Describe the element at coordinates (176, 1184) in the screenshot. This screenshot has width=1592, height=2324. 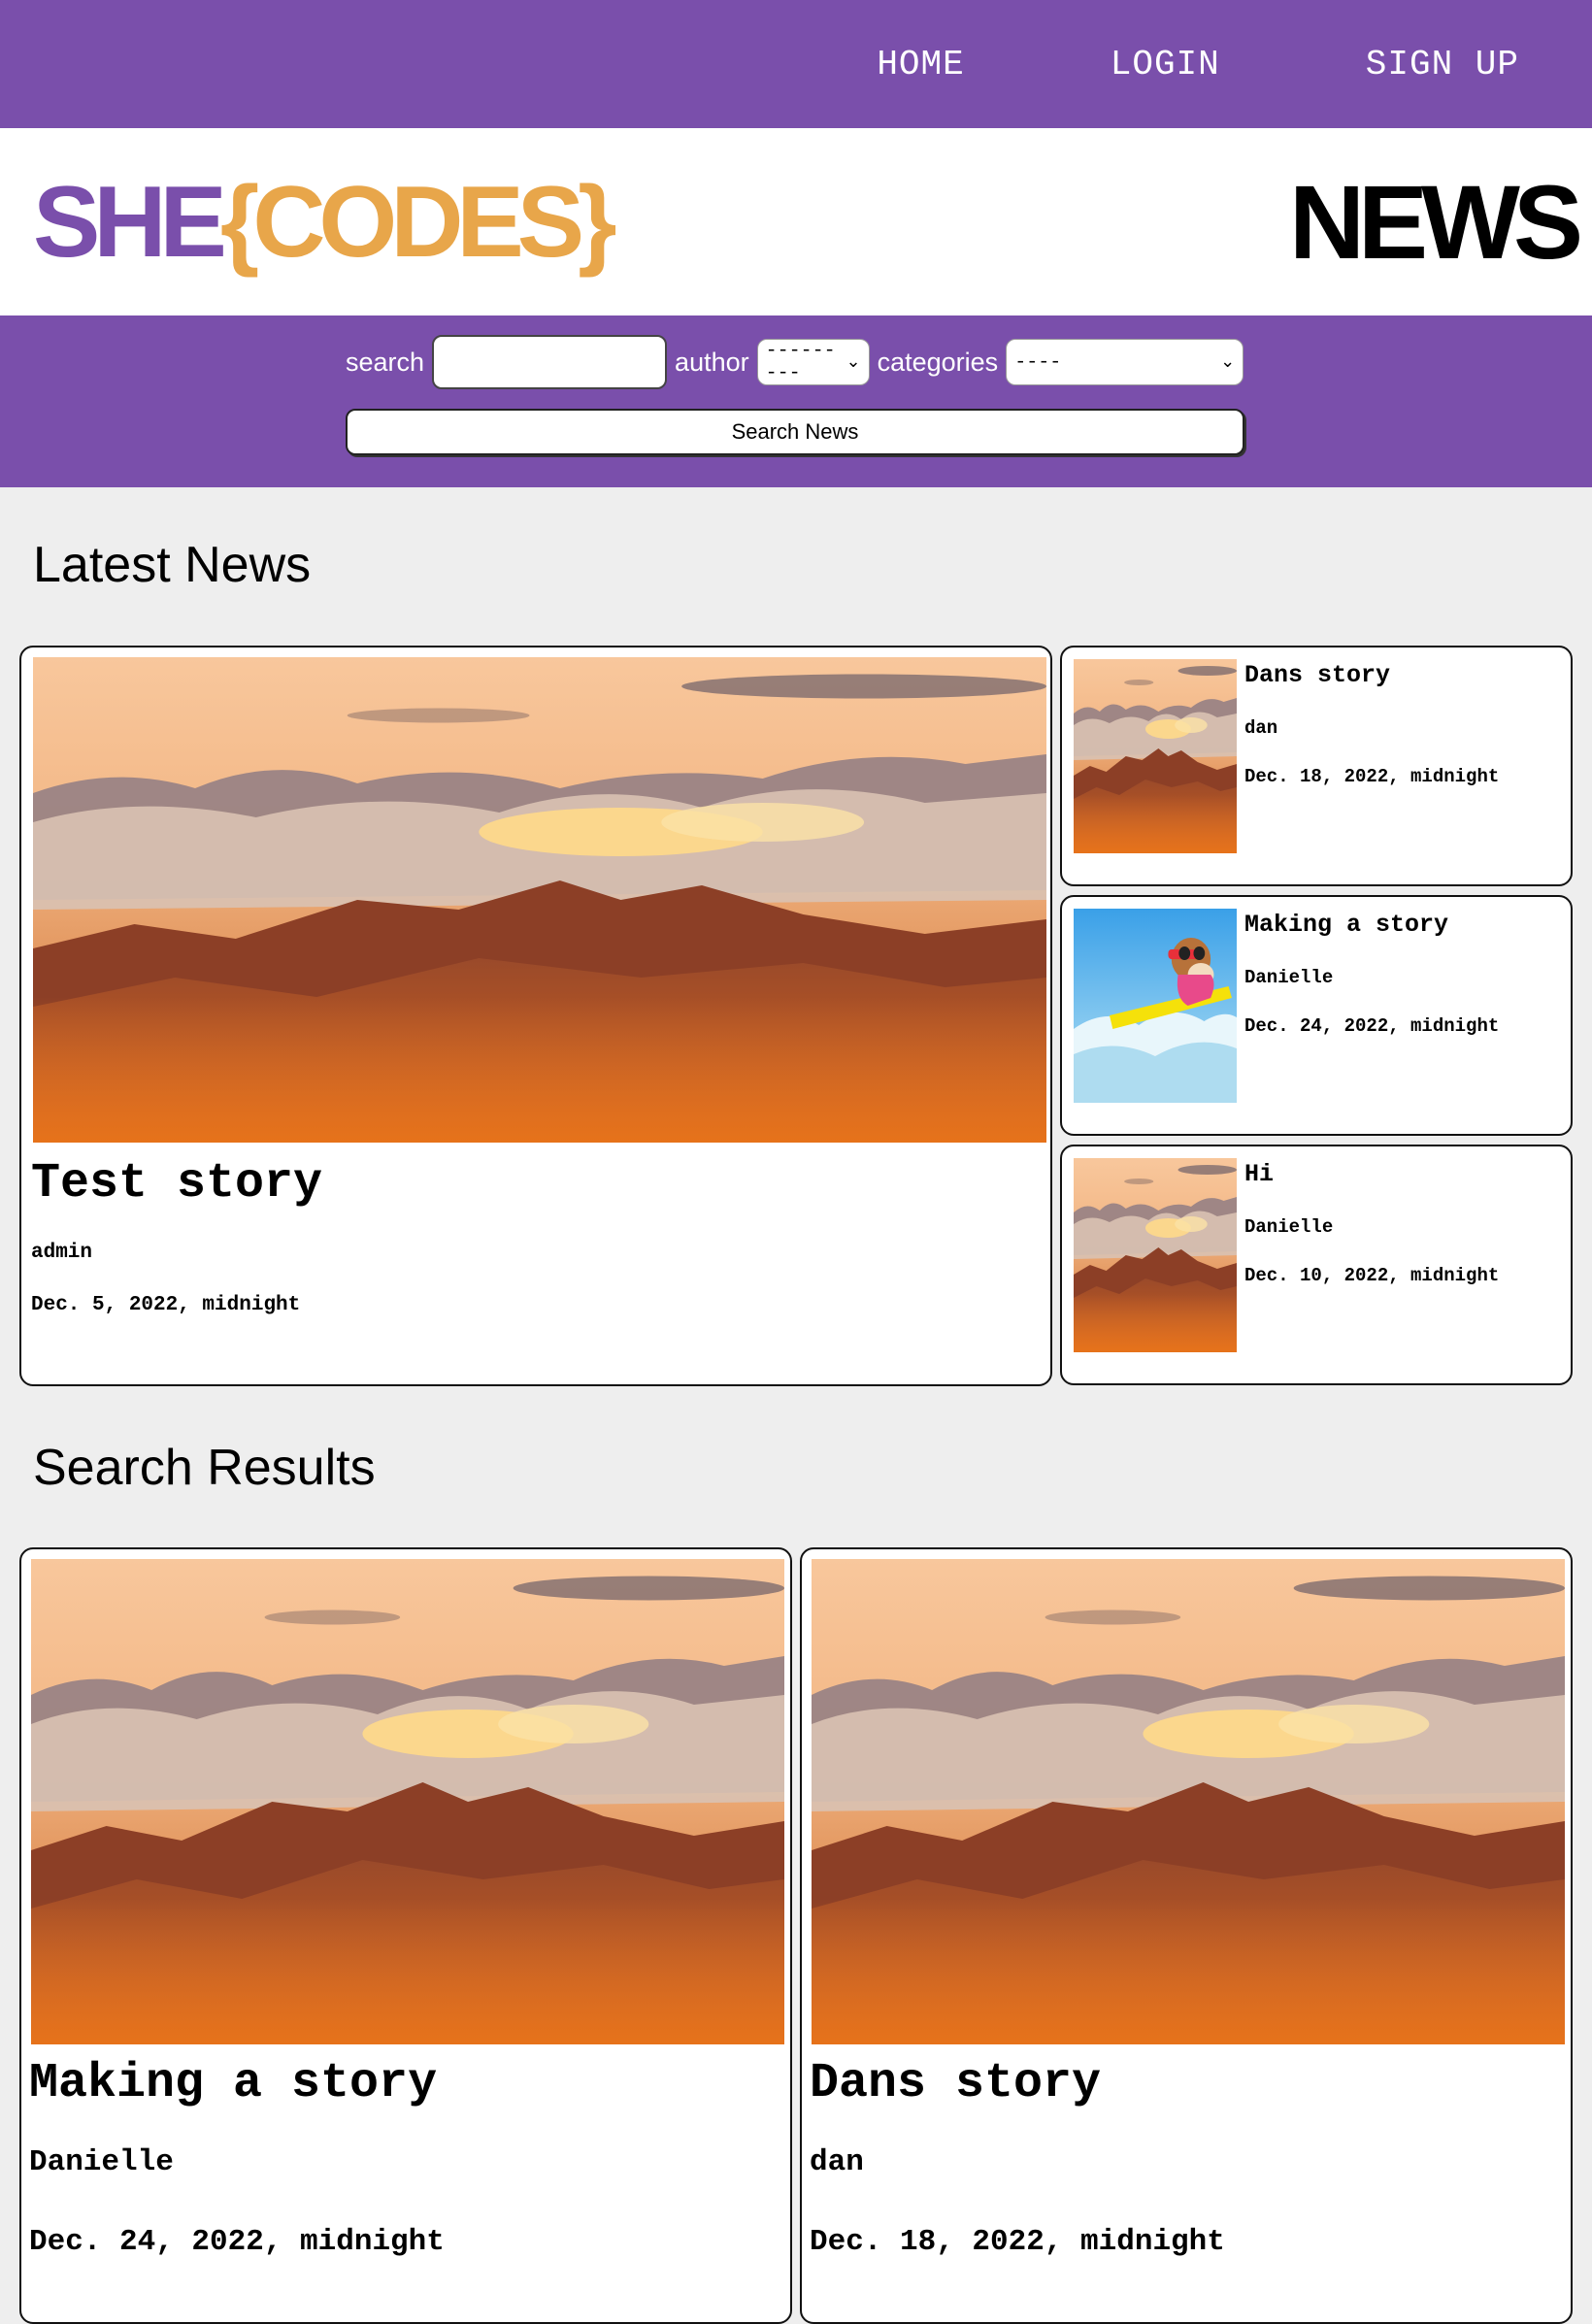
I see `story-title: Test story` at that location.